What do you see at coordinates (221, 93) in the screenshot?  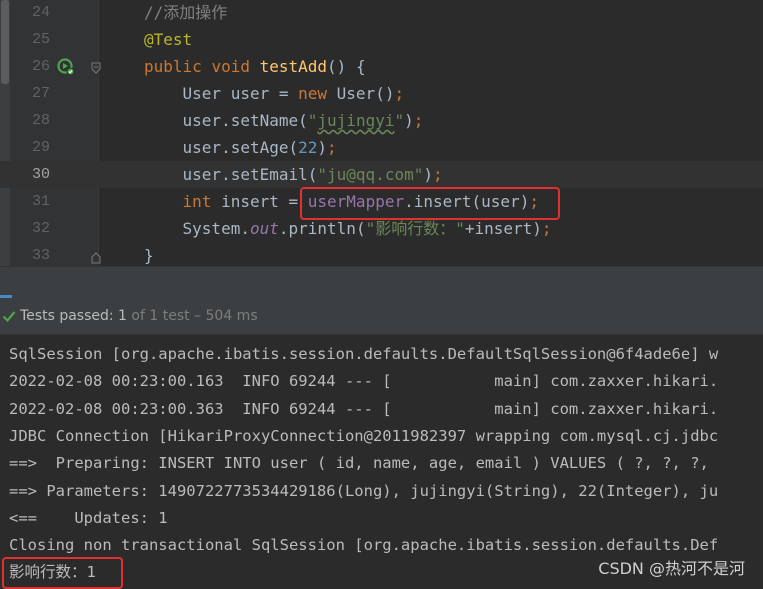 I see `code-token: User user =` at bounding box center [221, 93].